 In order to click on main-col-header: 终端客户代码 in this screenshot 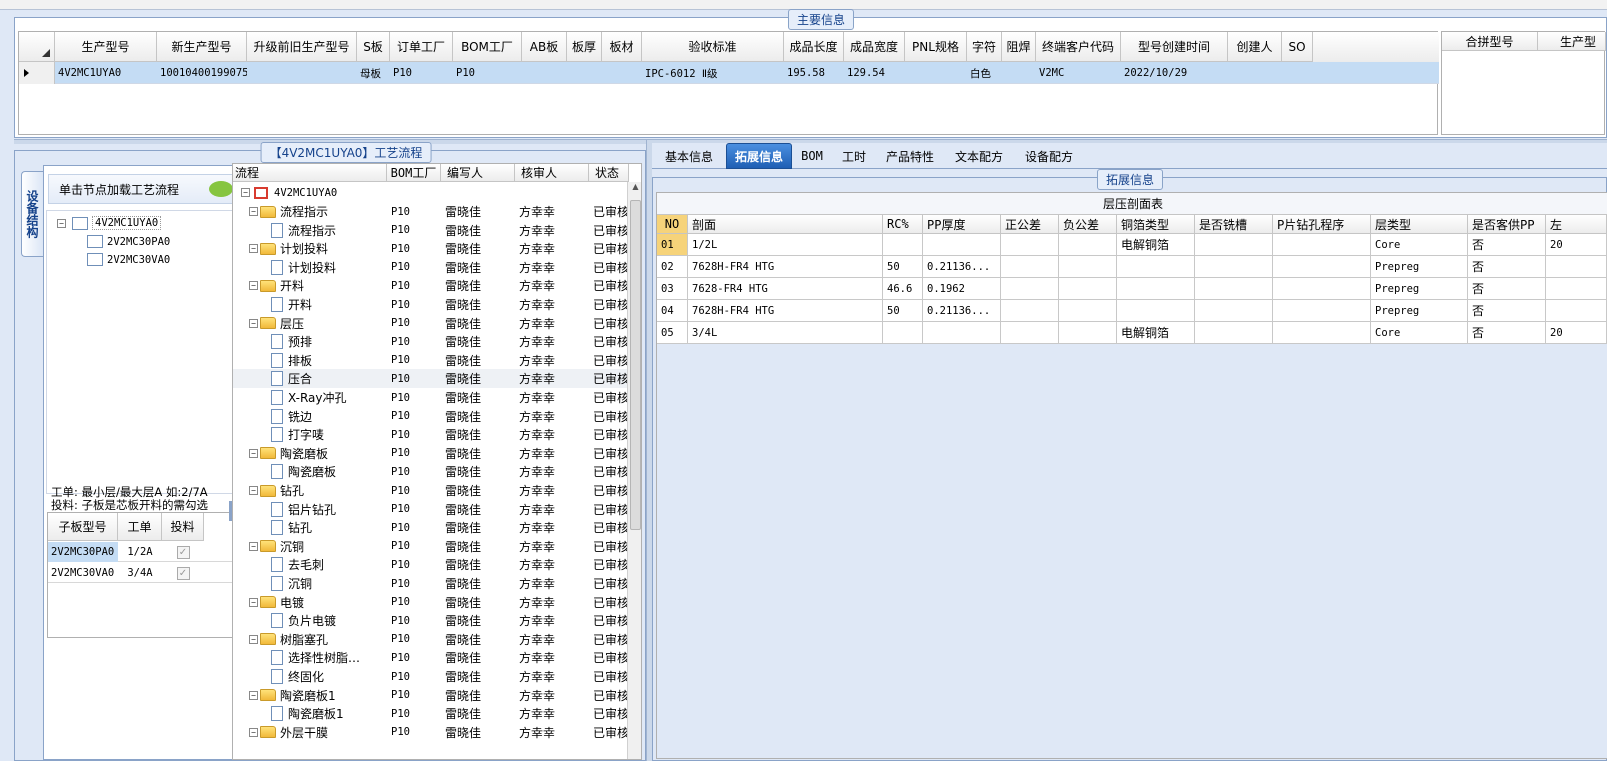, I will do `click(1078, 47)`.